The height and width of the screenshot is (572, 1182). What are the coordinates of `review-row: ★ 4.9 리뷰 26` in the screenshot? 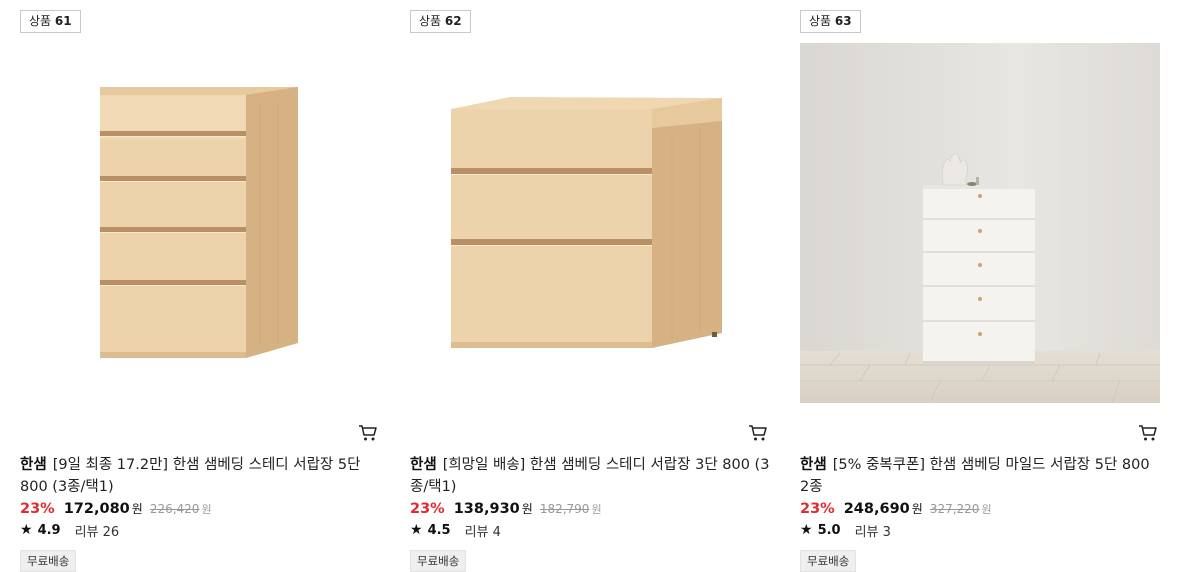 It's located at (69, 530).